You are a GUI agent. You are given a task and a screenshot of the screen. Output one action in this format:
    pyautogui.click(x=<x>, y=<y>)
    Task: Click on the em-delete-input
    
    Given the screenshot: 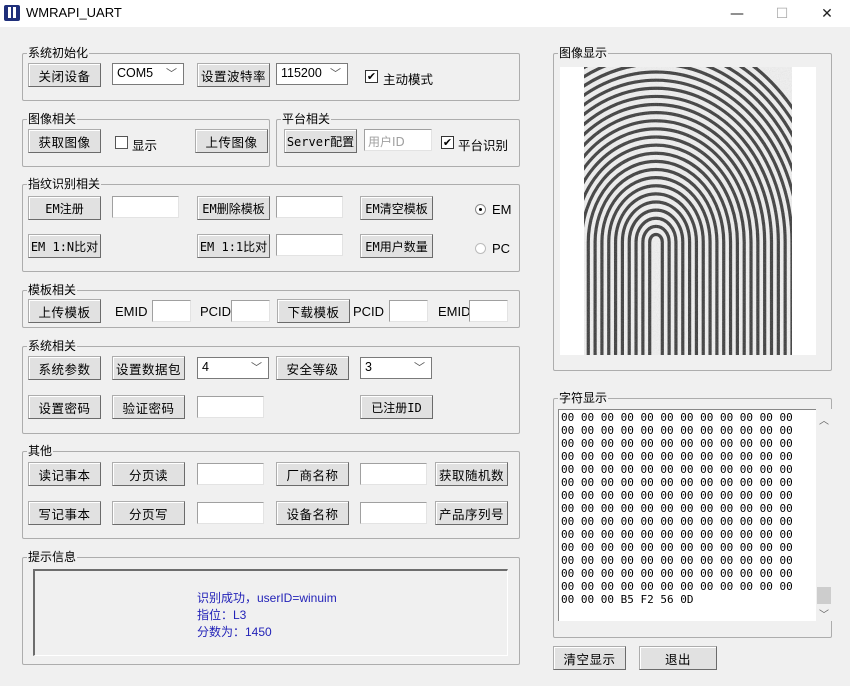 What is the action you would take?
    pyautogui.click(x=309, y=207)
    